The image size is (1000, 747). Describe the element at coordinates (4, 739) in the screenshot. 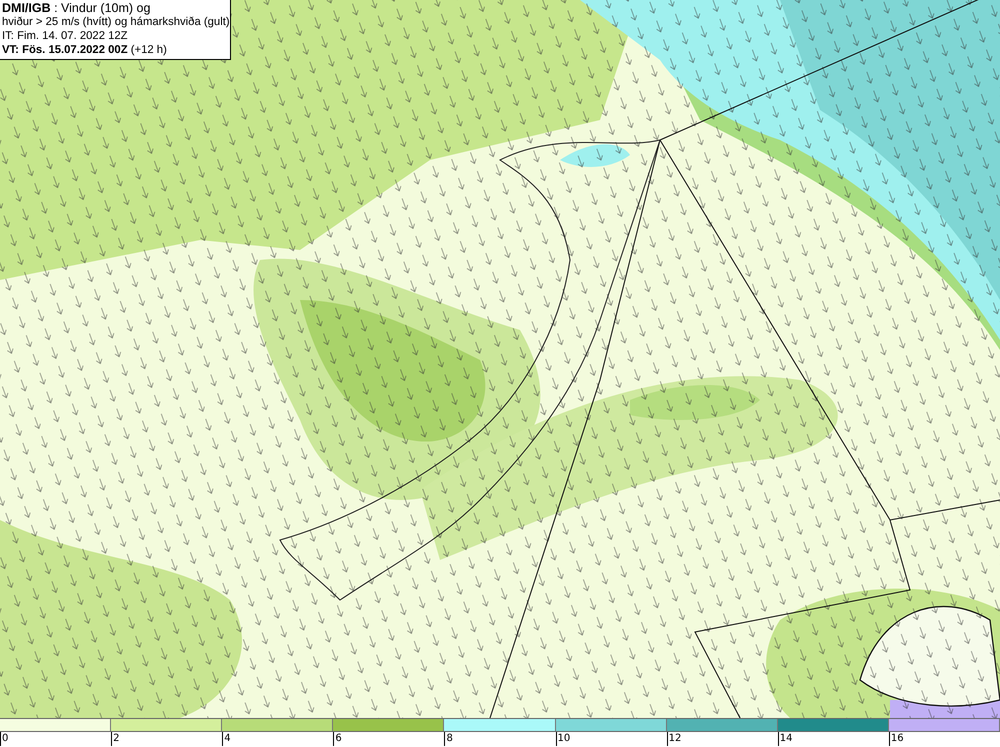

I see `scale-tick-label: 0` at that location.